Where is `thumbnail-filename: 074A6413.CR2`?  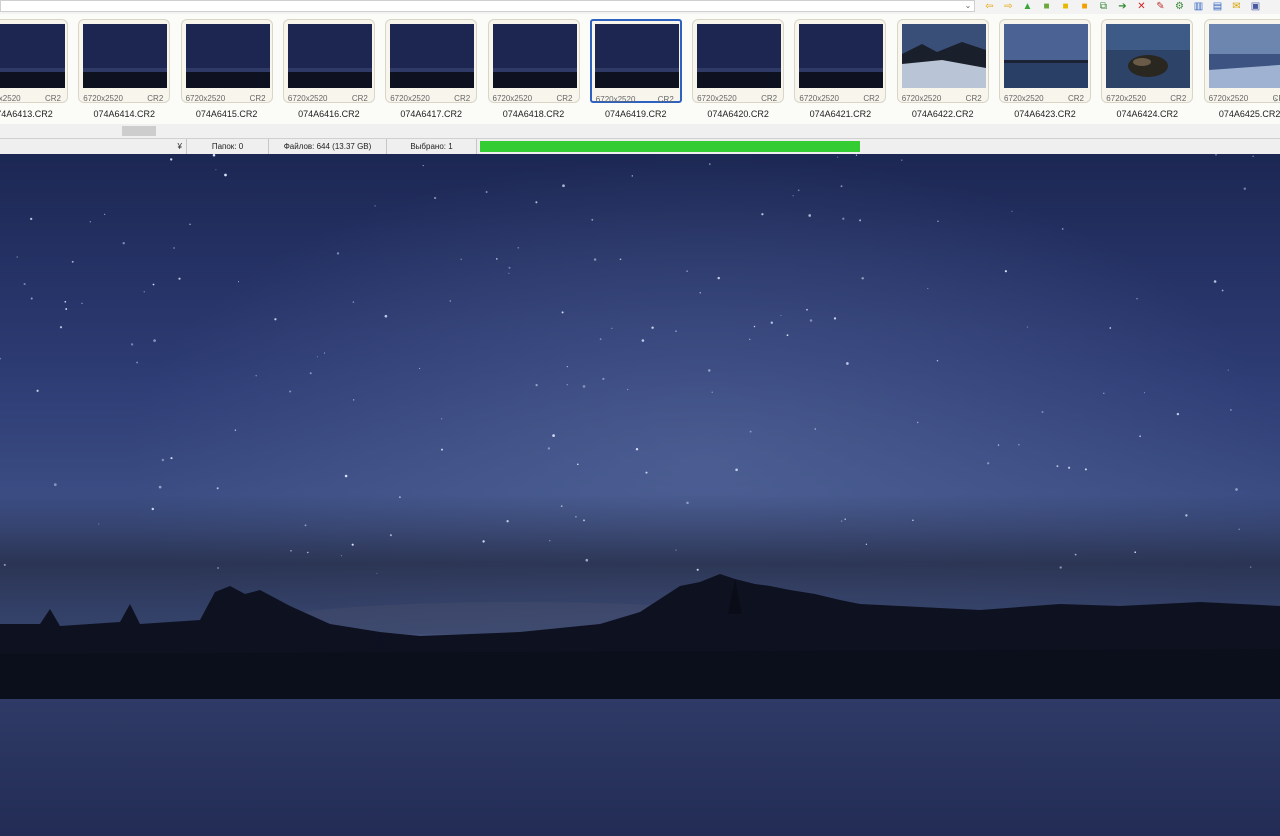 thumbnail-filename: 074A6413.CR2 is located at coordinates (36, 114).